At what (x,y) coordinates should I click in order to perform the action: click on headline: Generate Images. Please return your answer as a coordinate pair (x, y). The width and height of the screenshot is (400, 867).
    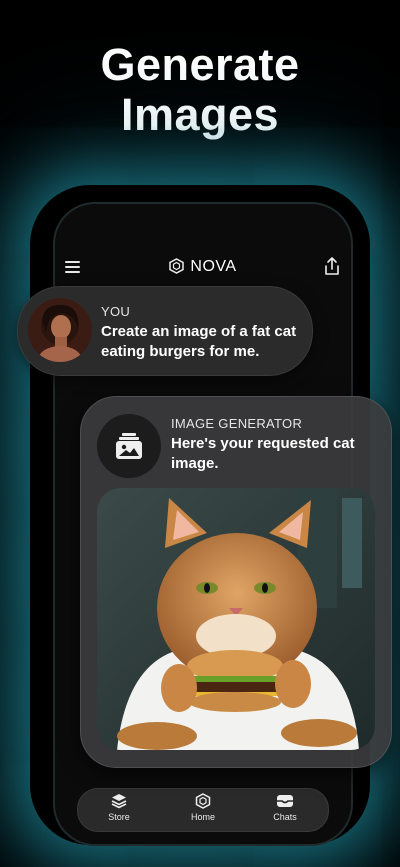
    Looking at the image, I should click on (200, 90).